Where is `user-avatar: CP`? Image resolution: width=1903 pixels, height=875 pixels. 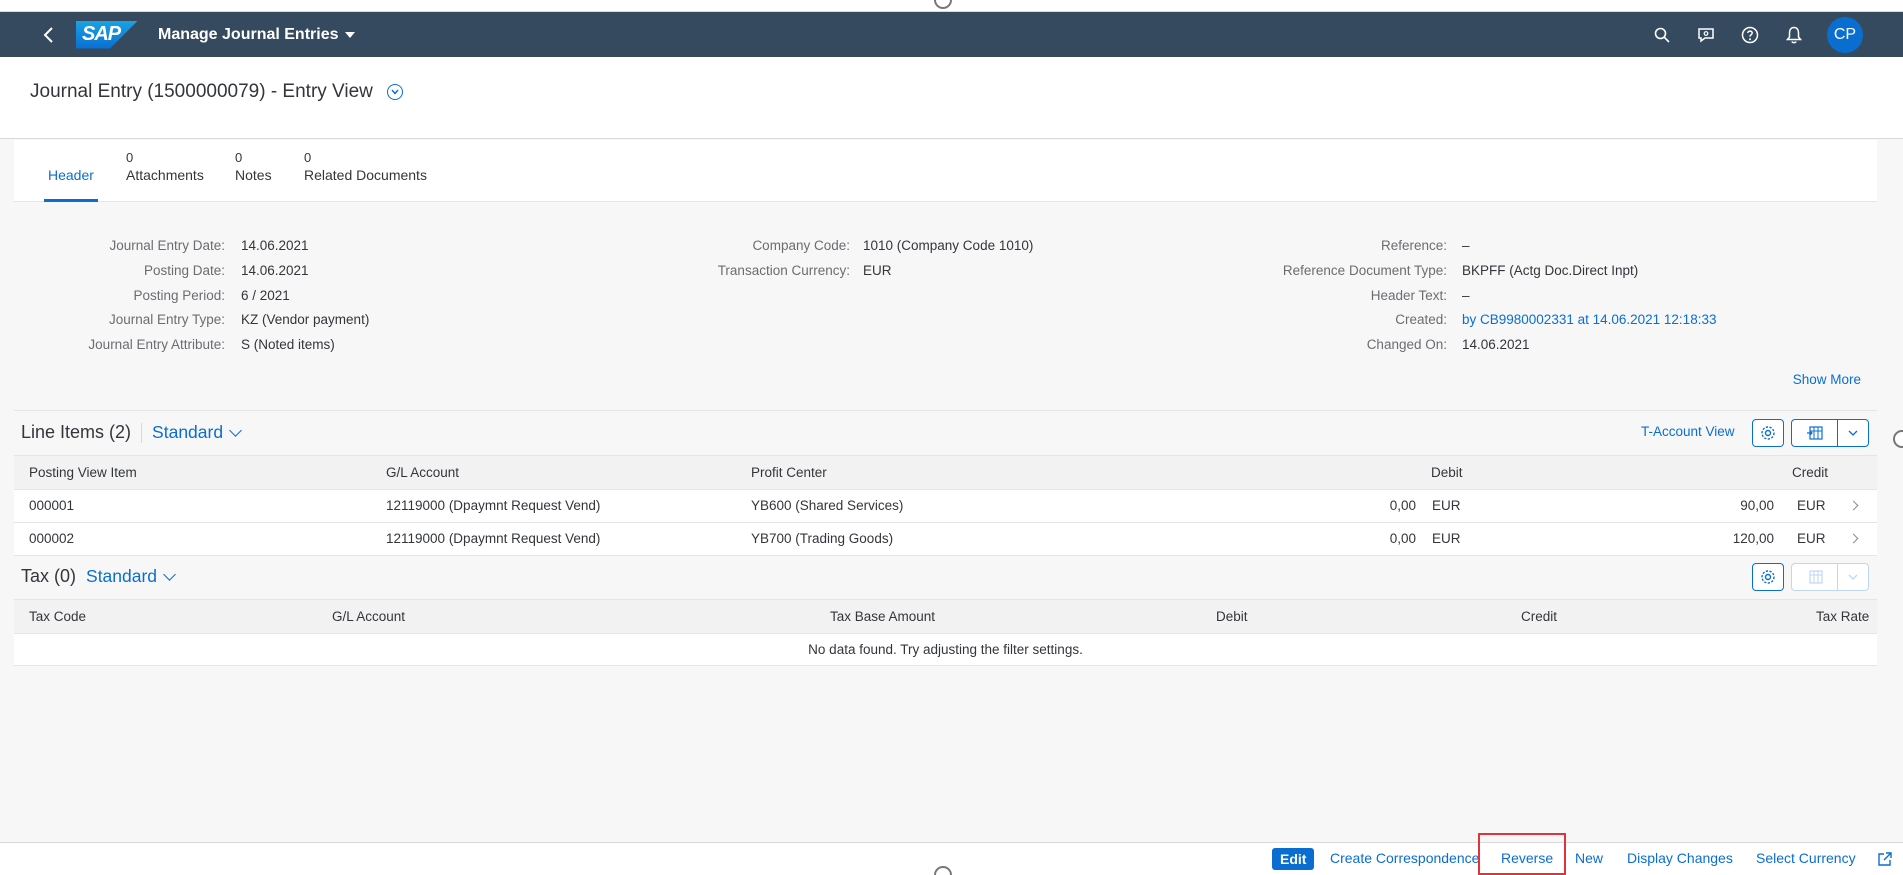 user-avatar: CP is located at coordinates (1845, 34).